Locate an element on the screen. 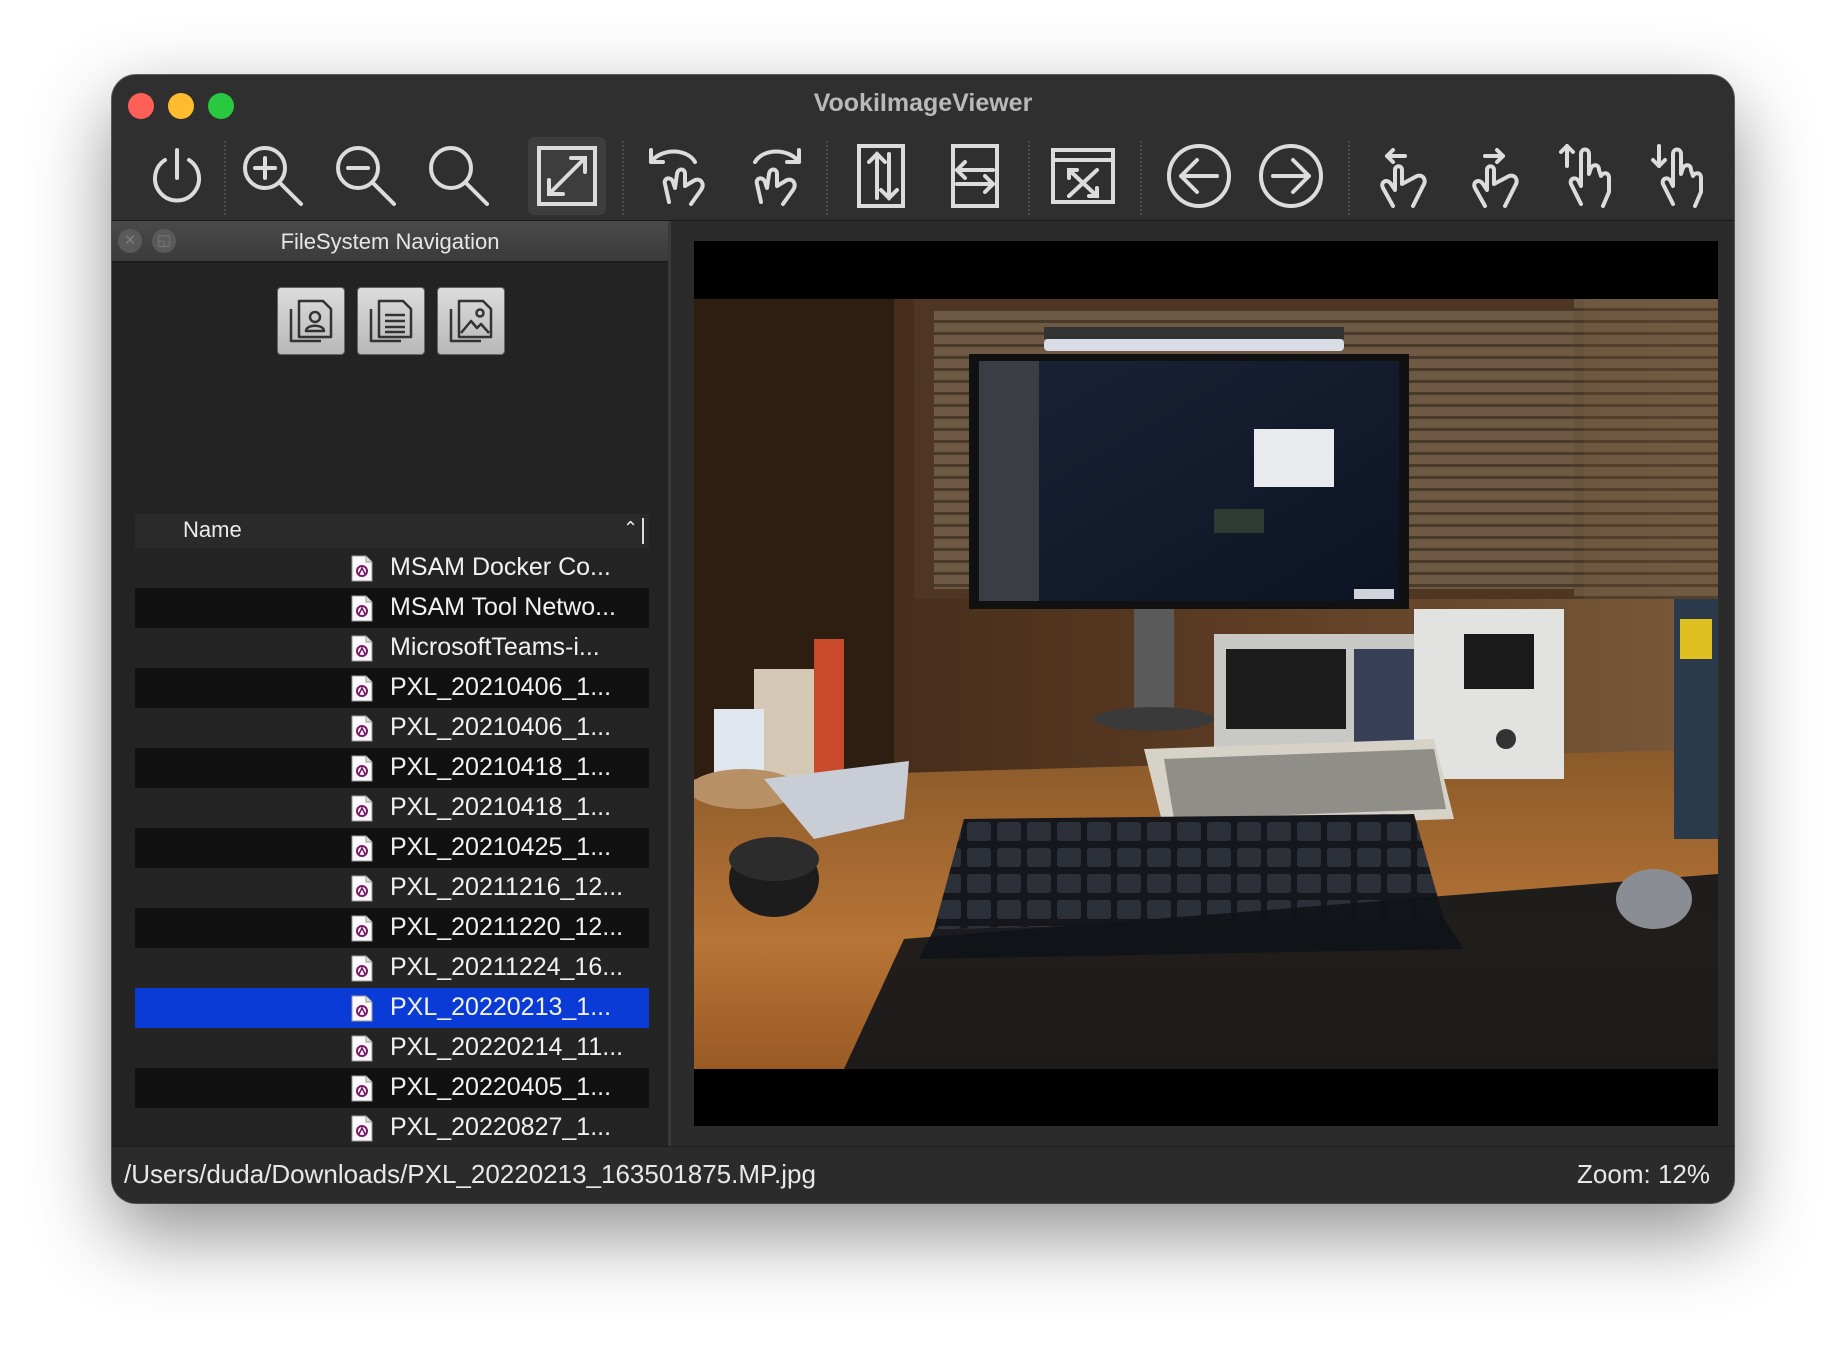 The image size is (1844, 1350). flip-vertical-icon is located at coordinates (881, 176).